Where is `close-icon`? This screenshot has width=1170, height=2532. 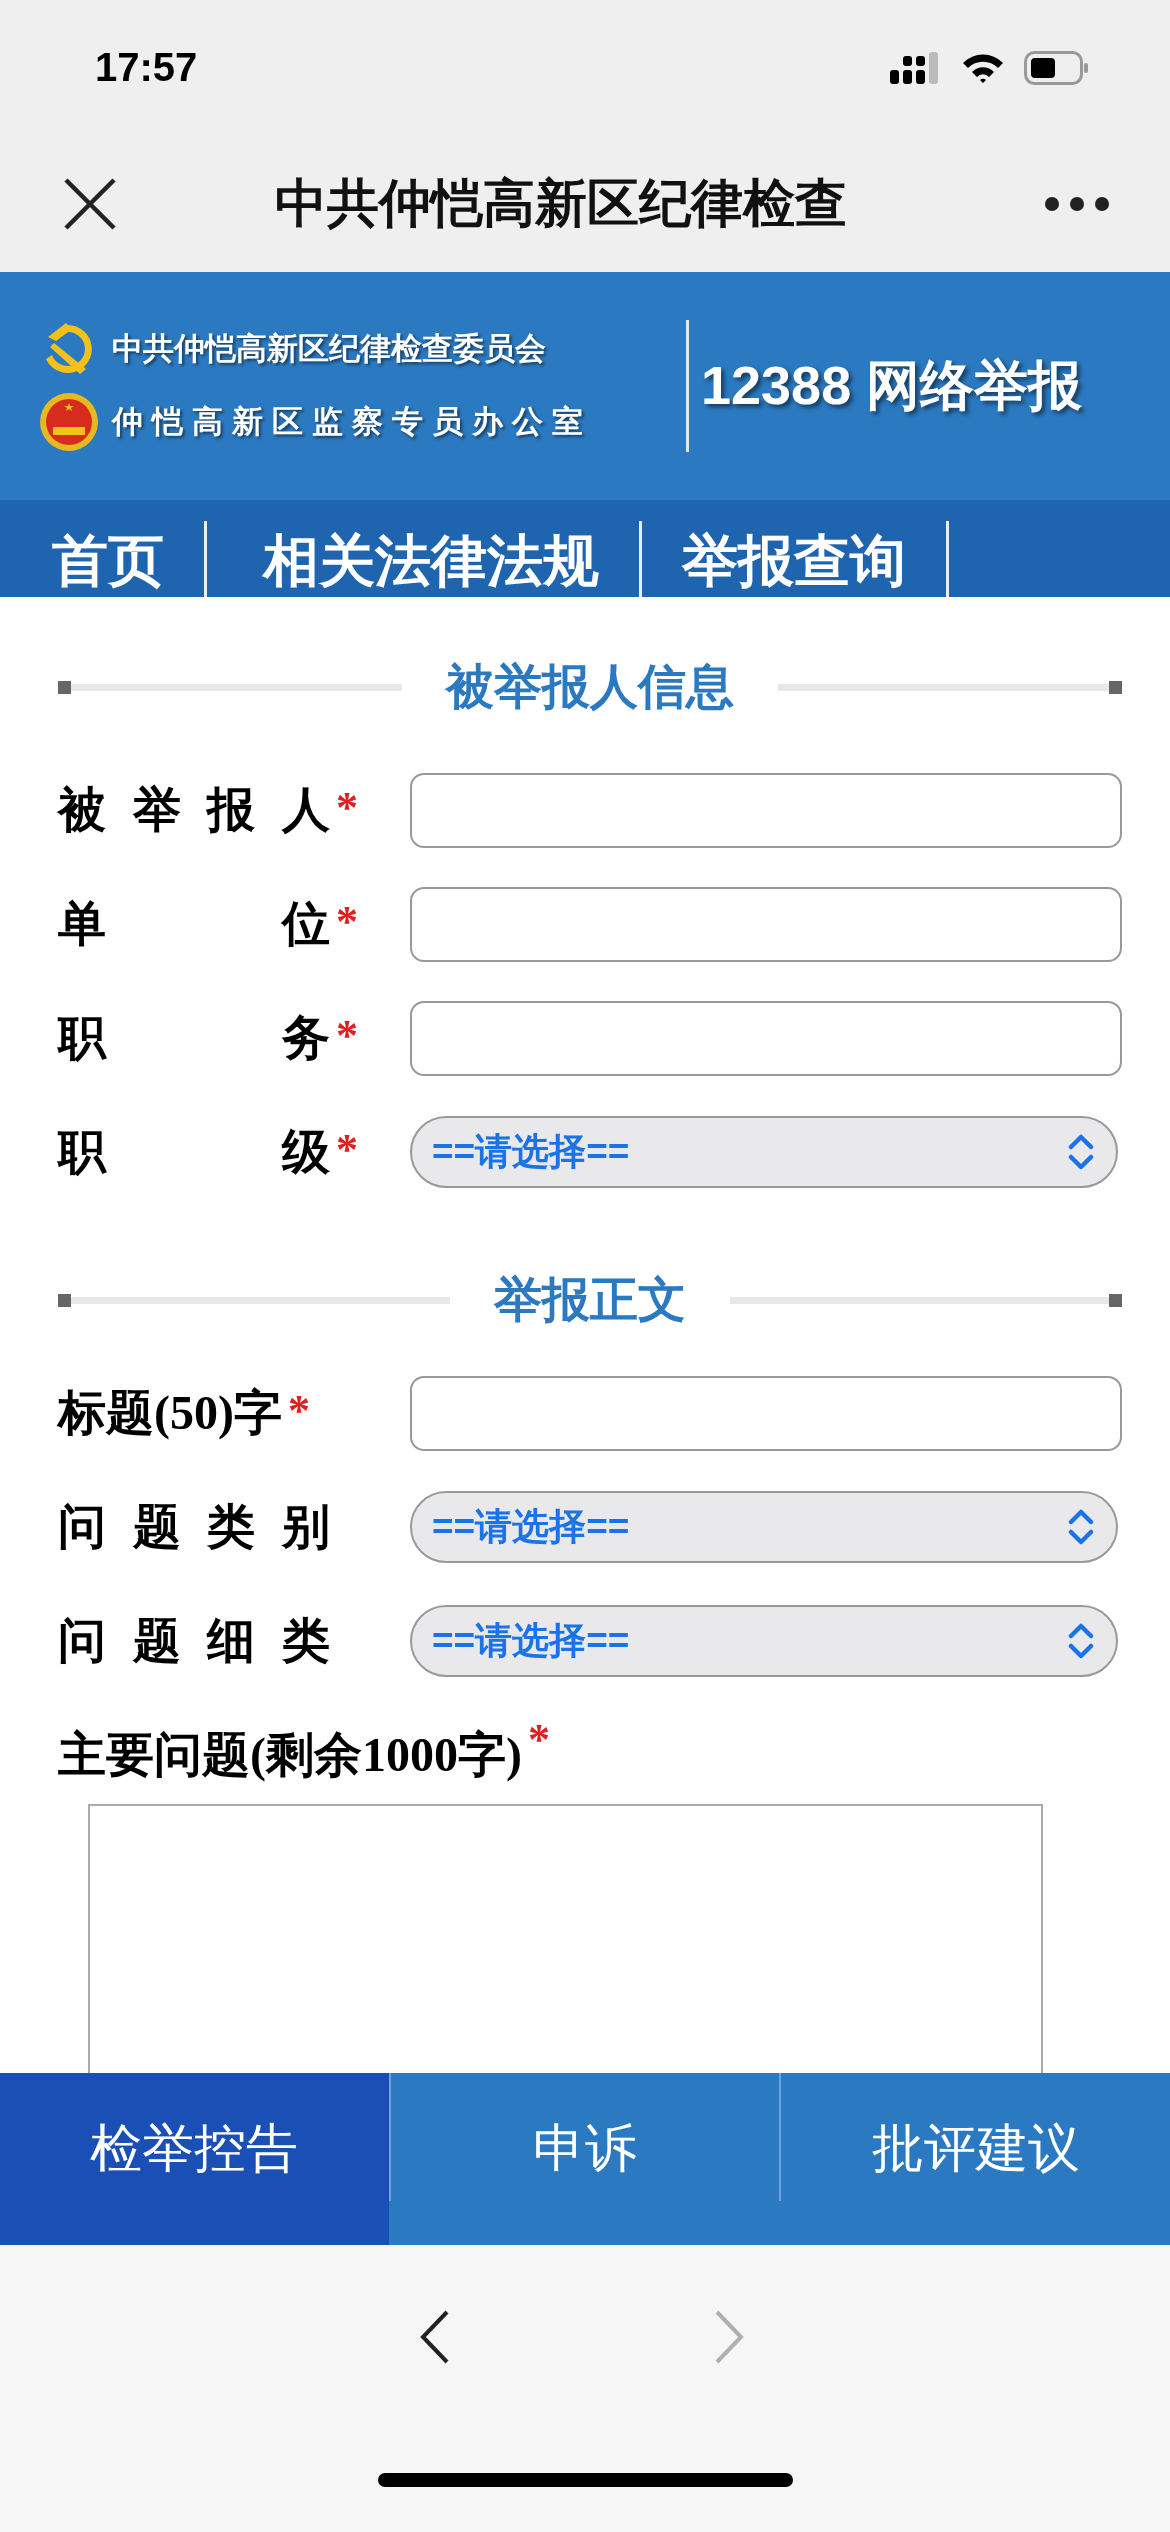 close-icon is located at coordinates (90, 203).